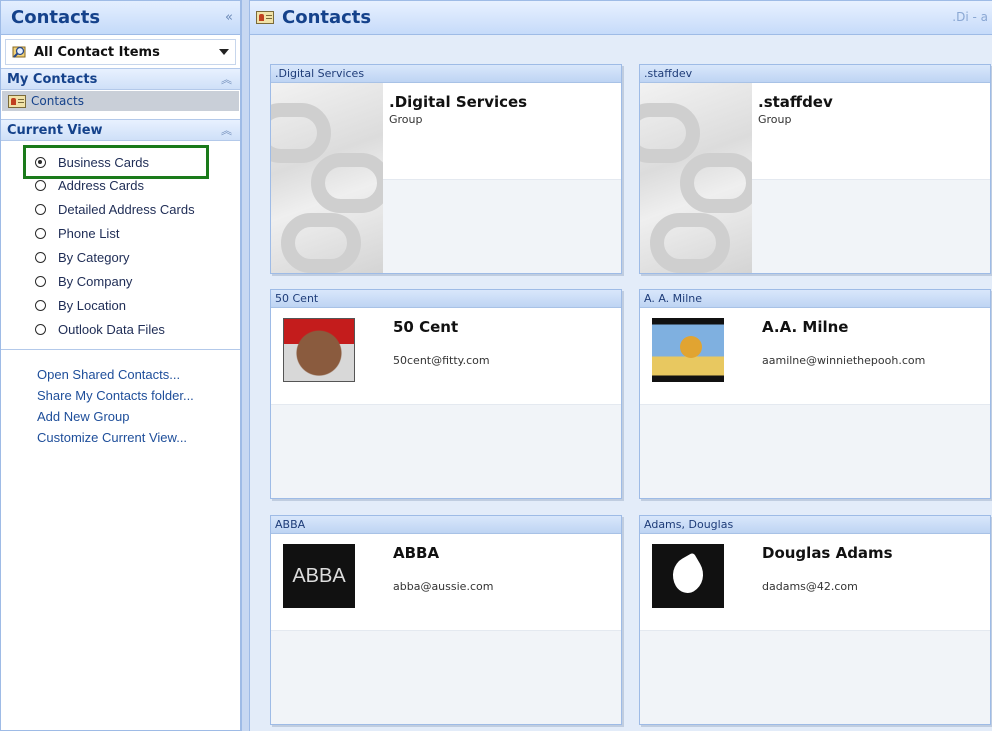 Image resolution: width=992 pixels, height=731 pixels. Describe the element at coordinates (95, 281) in the screenshot. I see `view-option-label: By Company` at that location.